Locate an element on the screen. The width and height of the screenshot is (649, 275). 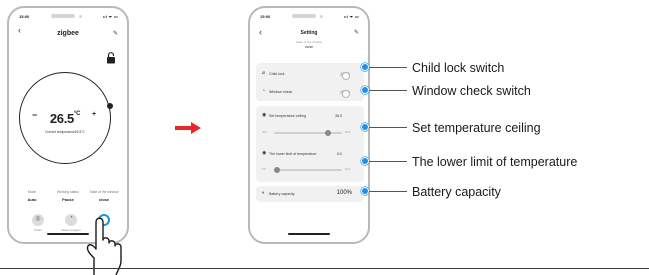
pointing-hand-icon is located at coordinates (104, 246).